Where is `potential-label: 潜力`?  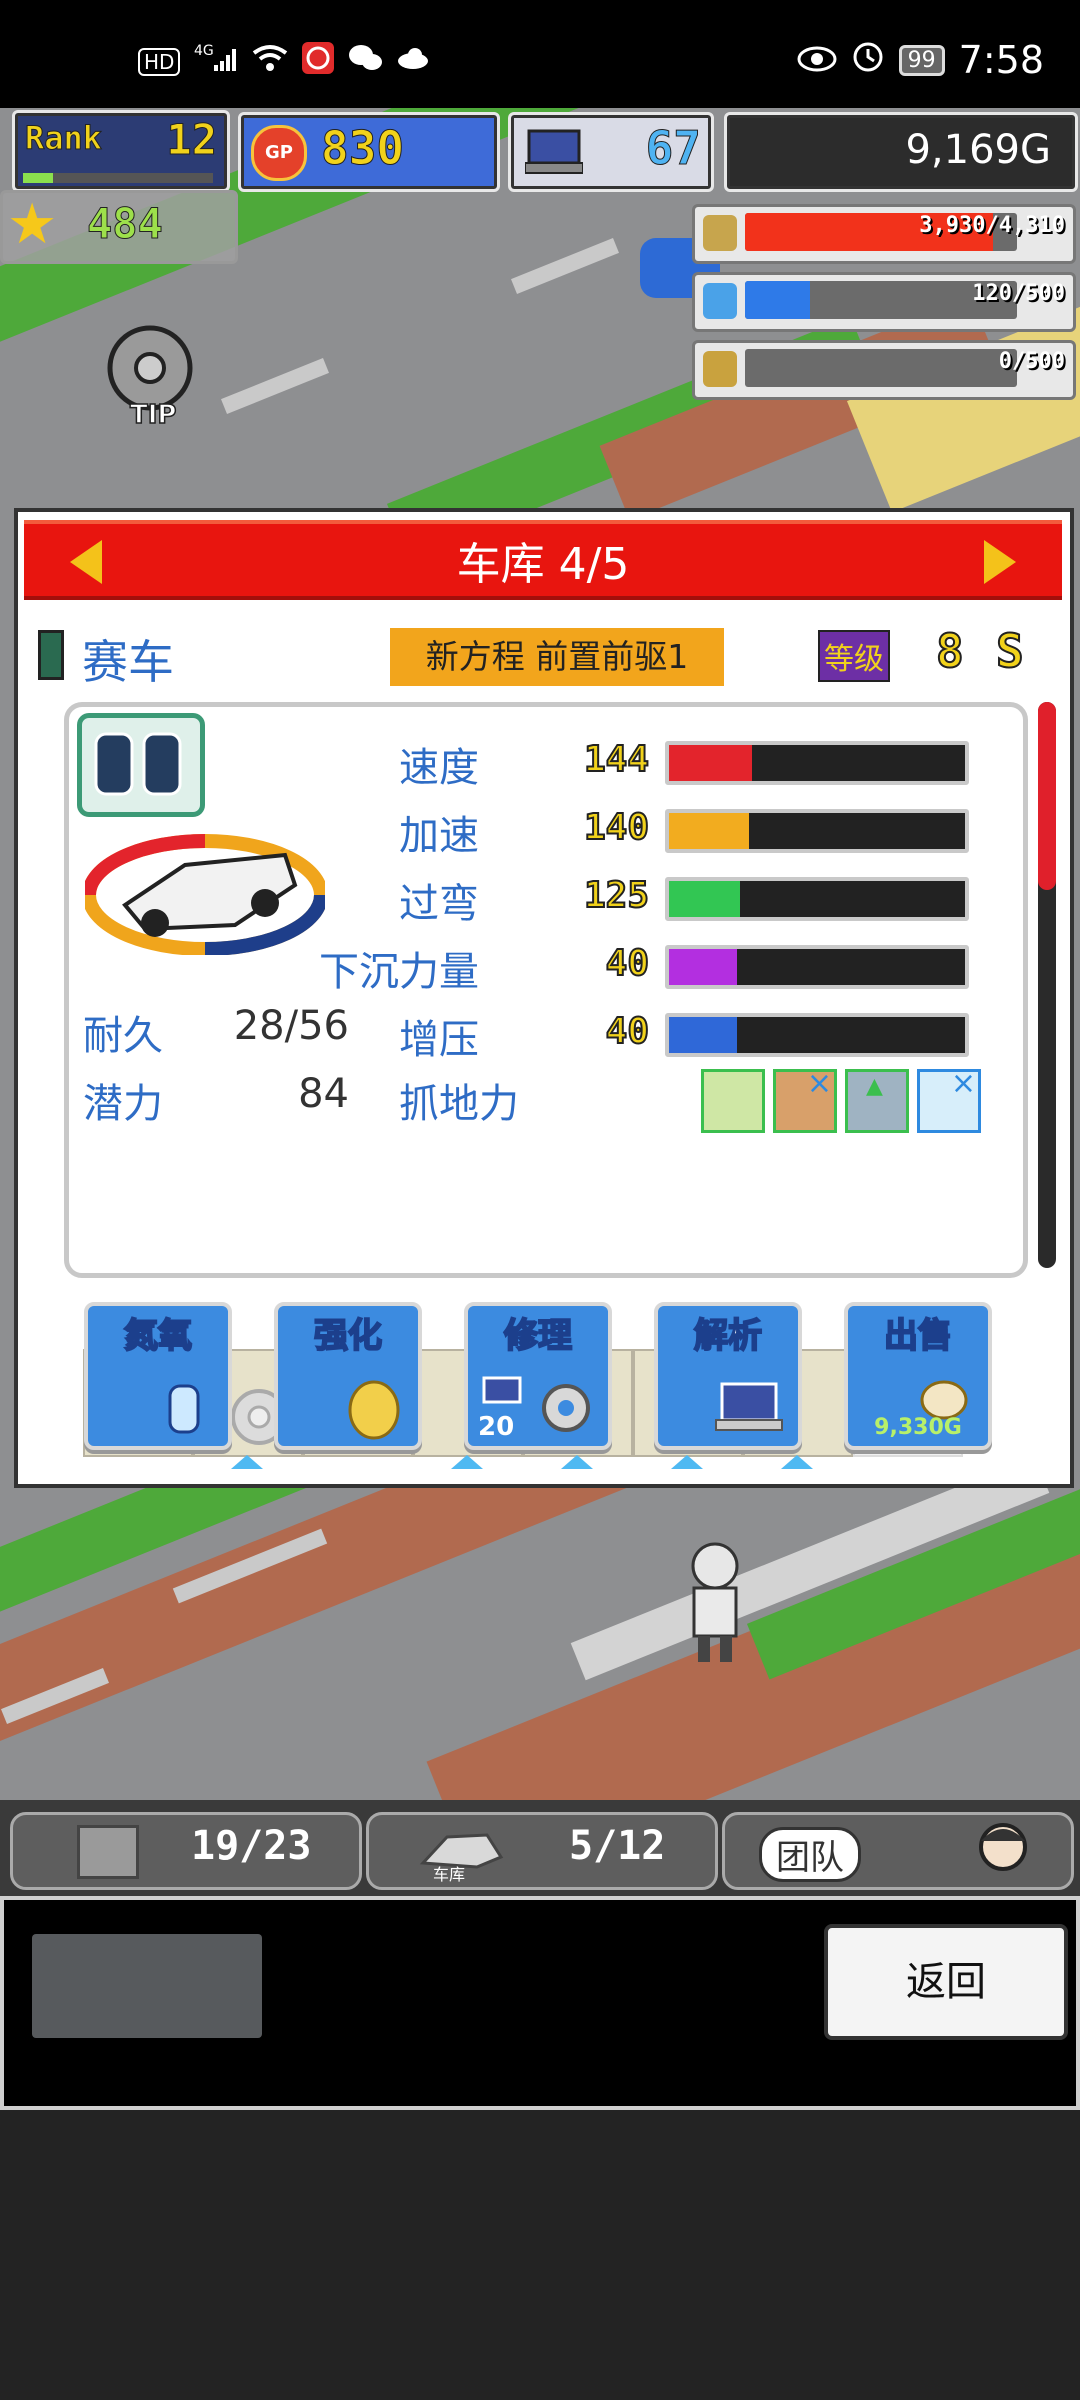
potential-label: 潜力 is located at coordinates (123, 1104).